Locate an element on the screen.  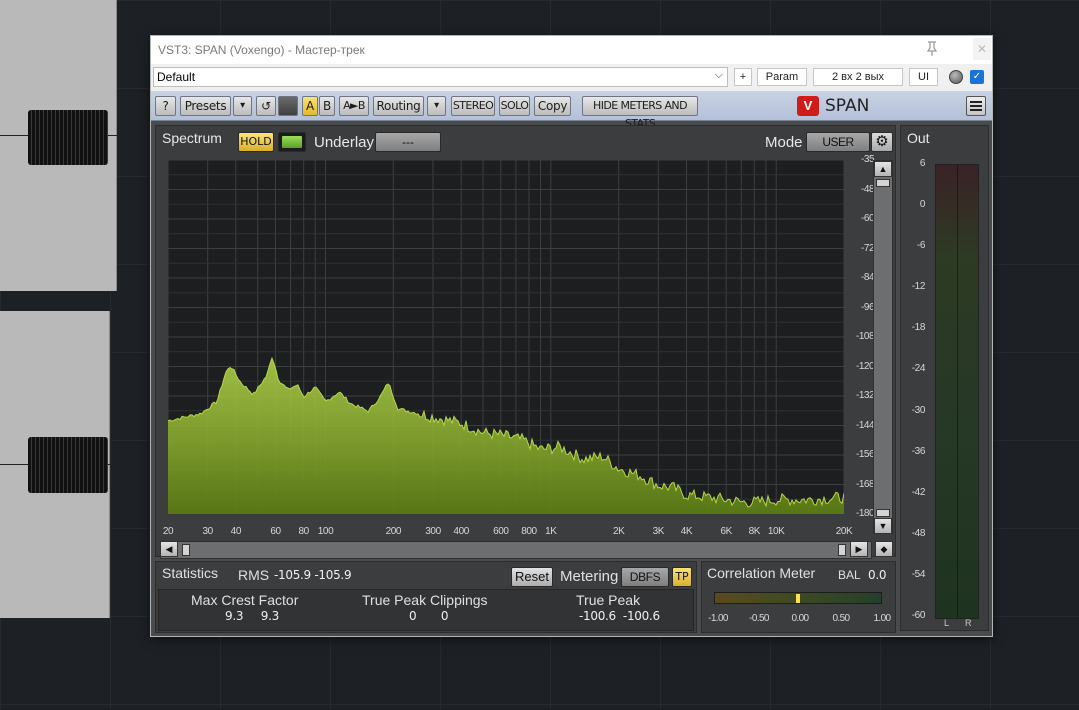
redo-button is located at coordinates (288, 106).